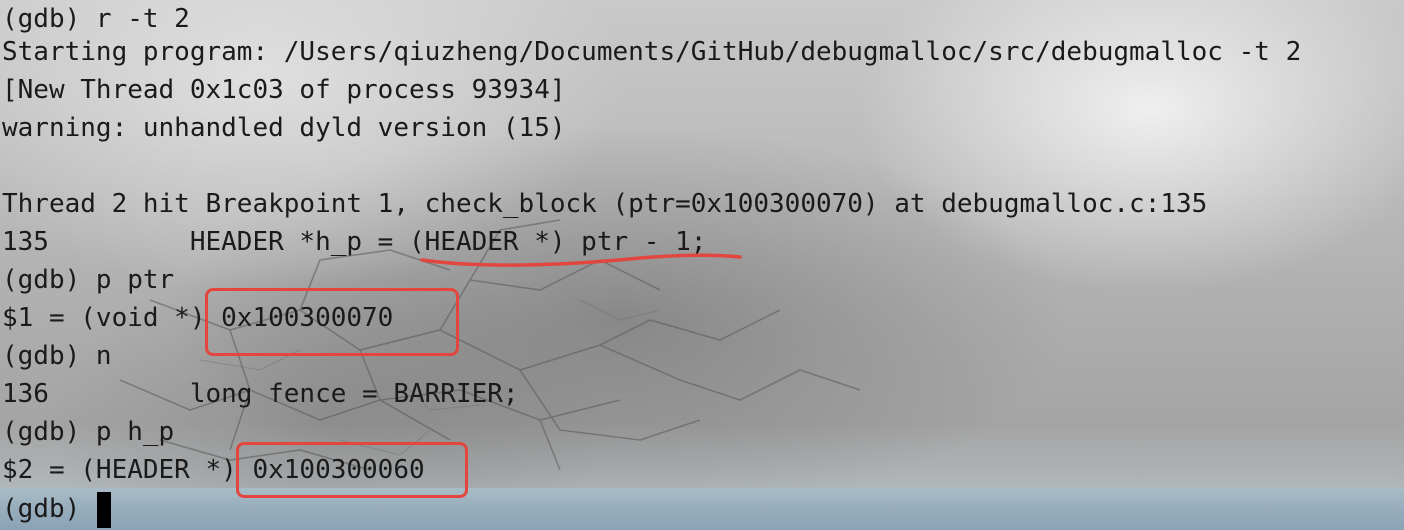 The width and height of the screenshot is (1404, 530). Describe the element at coordinates (581, 260) in the screenshot. I see `red-underline-annotation` at that location.